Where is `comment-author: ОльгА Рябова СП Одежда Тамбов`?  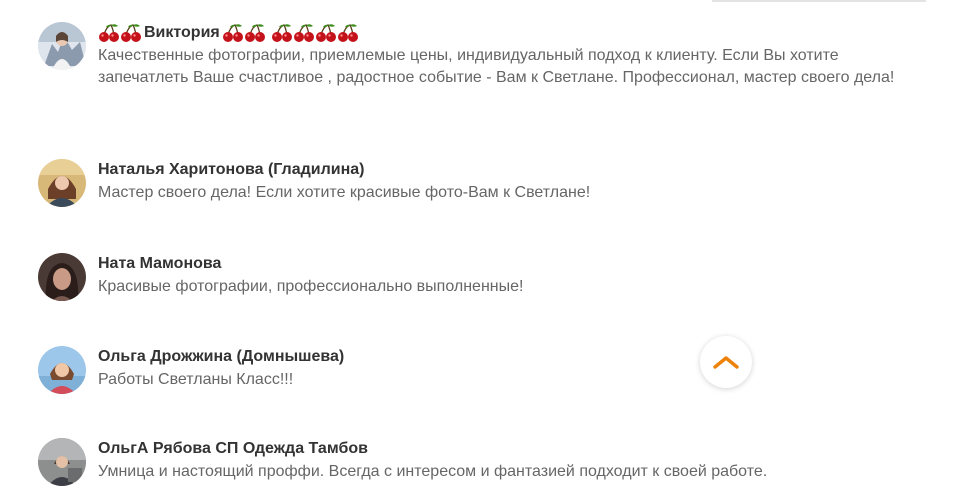
comment-author: ОльгА Рябова СП Одежда Тамбов is located at coordinates (513, 449).